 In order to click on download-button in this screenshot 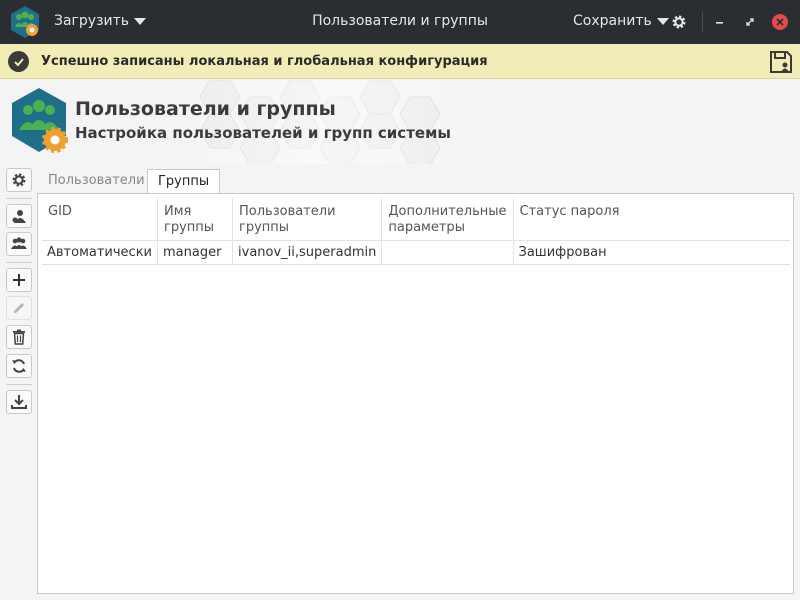, I will do `click(19, 402)`.